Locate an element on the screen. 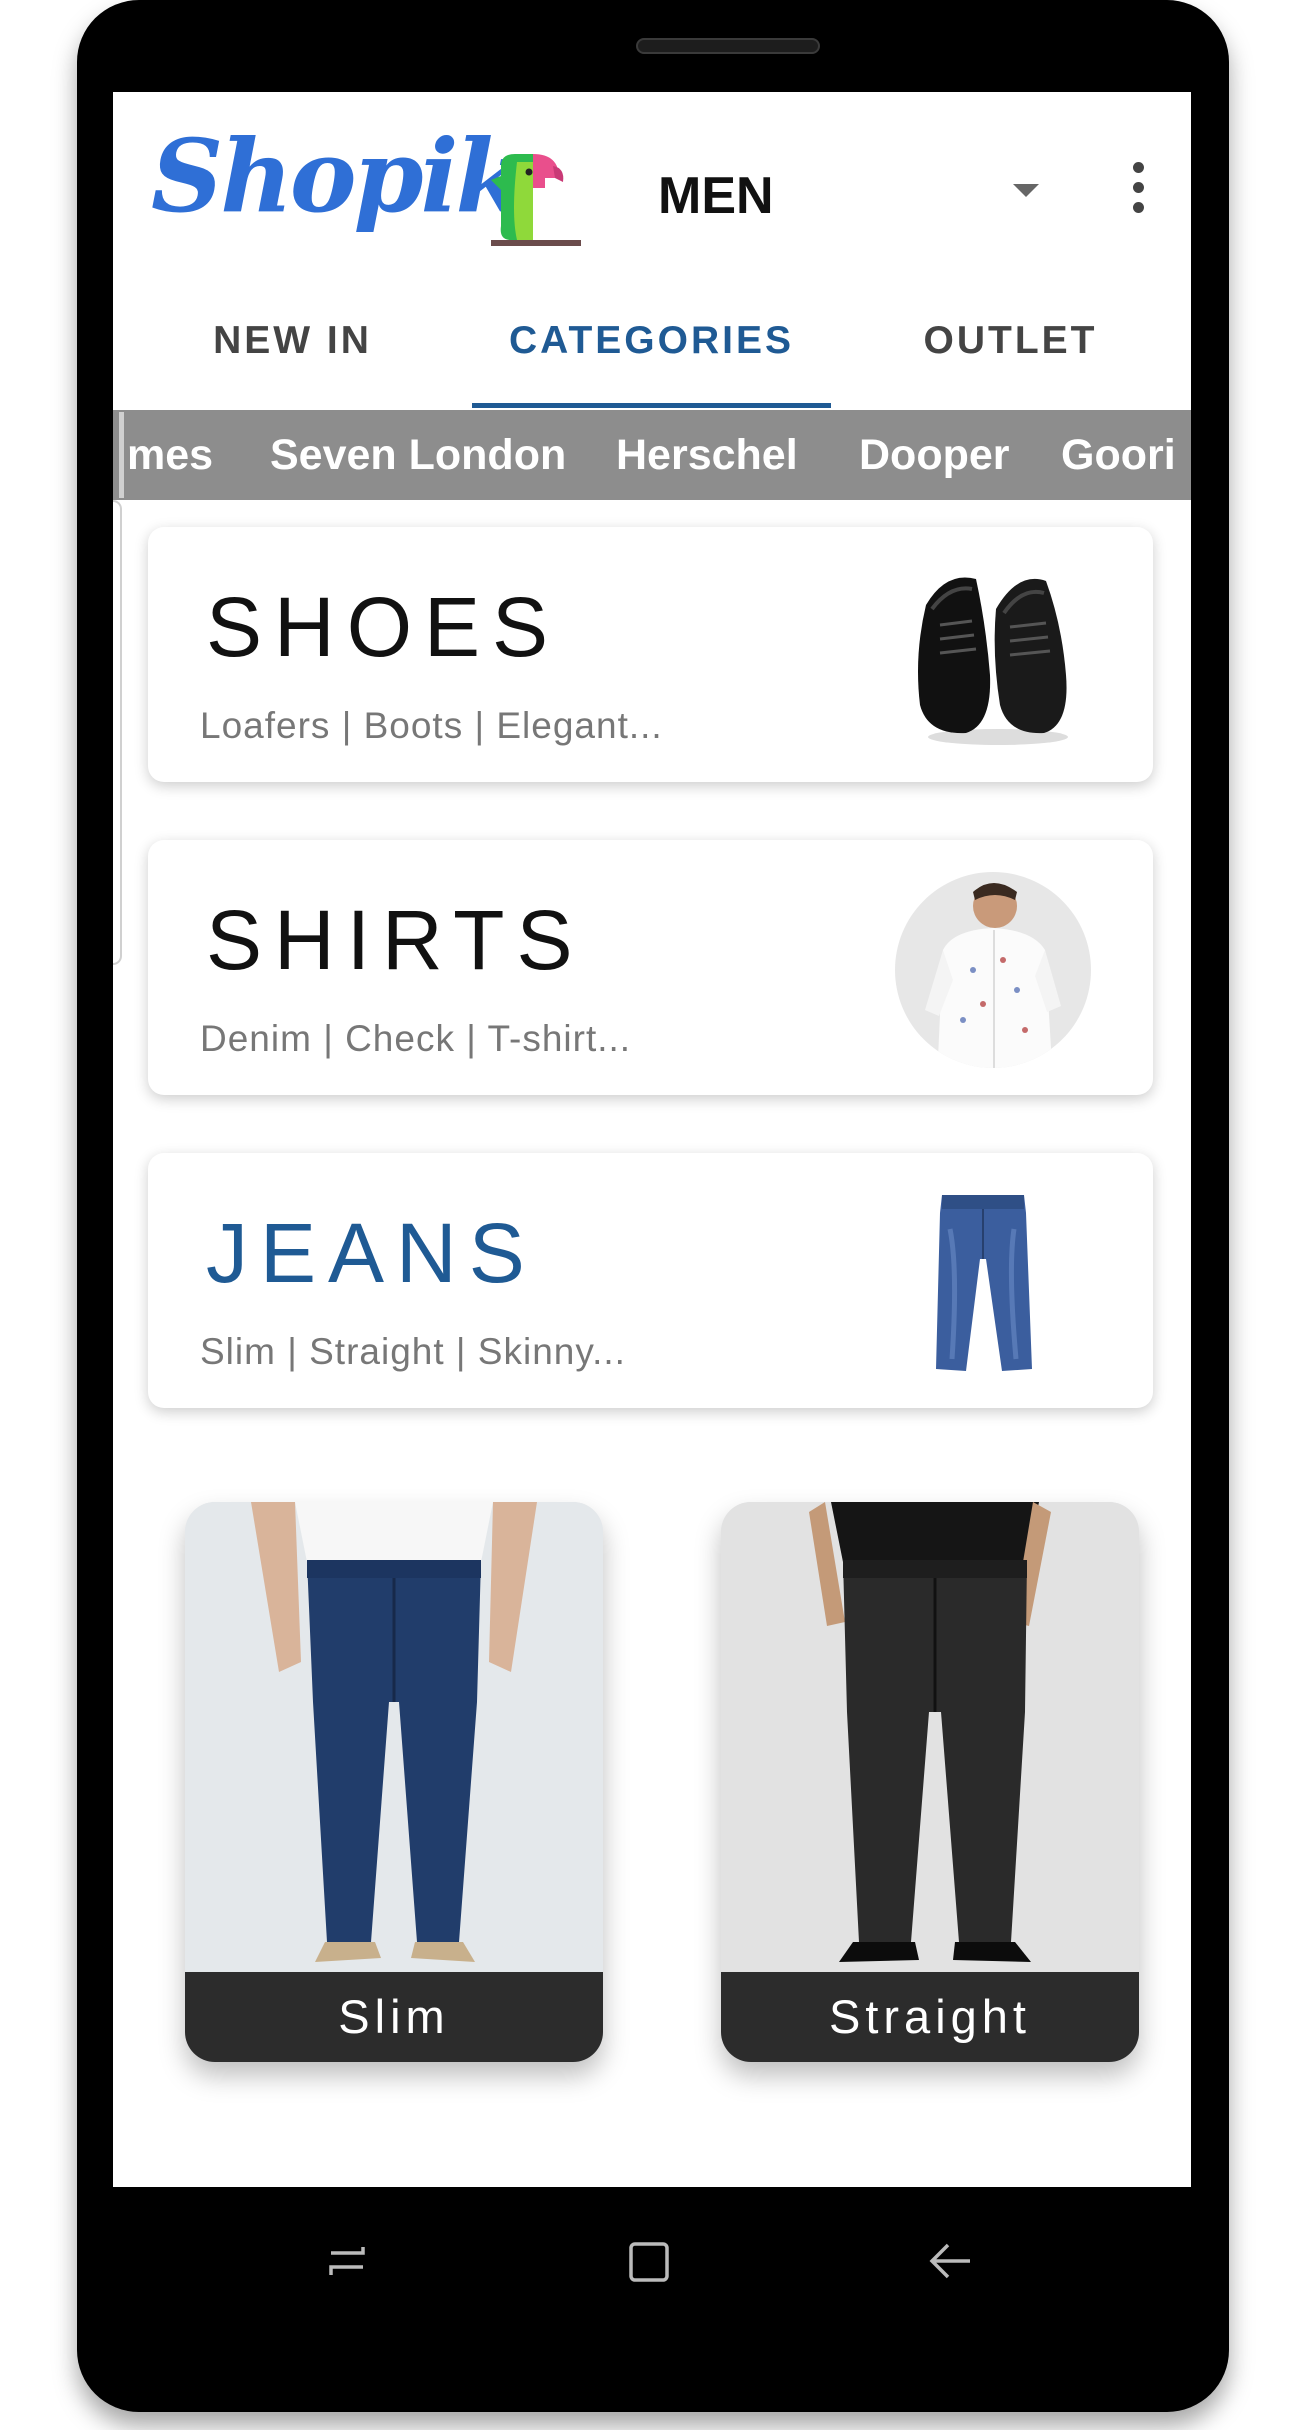 This screenshot has width=1305, height=2430. tab-outlet: OUTLET is located at coordinates (1010, 342).